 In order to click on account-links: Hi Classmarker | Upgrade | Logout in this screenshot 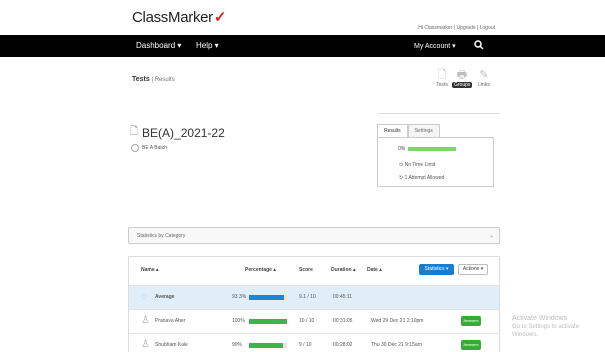, I will do `click(456, 28)`.